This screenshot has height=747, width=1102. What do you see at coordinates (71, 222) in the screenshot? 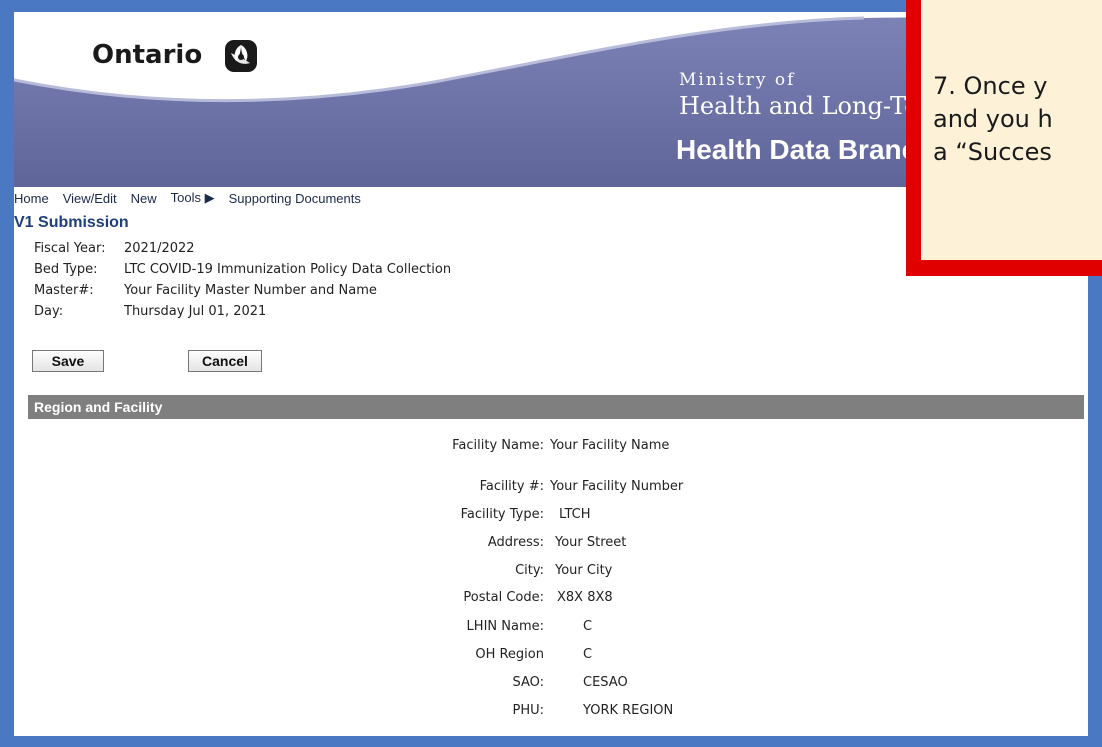
I see `page-title: V1 Submission` at bounding box center [71, 222].